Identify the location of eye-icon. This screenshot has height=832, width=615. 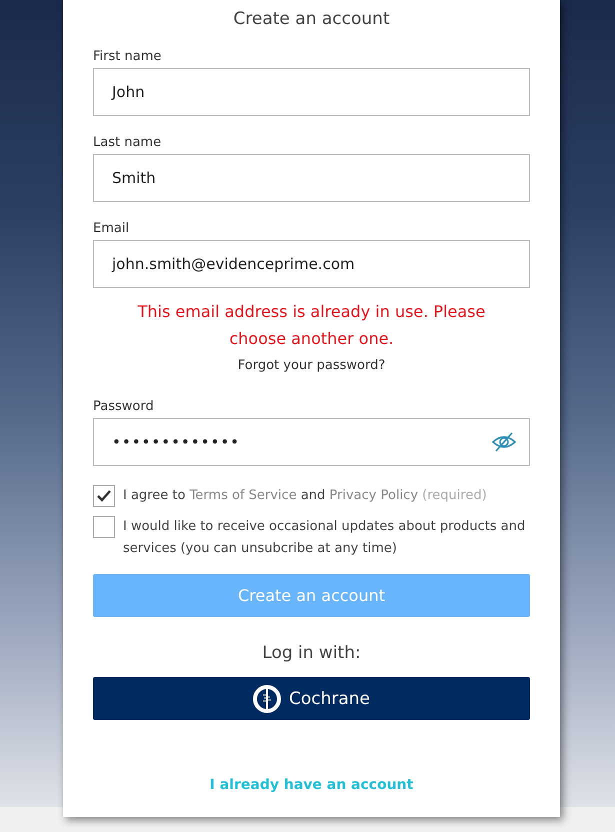
(504, 442).